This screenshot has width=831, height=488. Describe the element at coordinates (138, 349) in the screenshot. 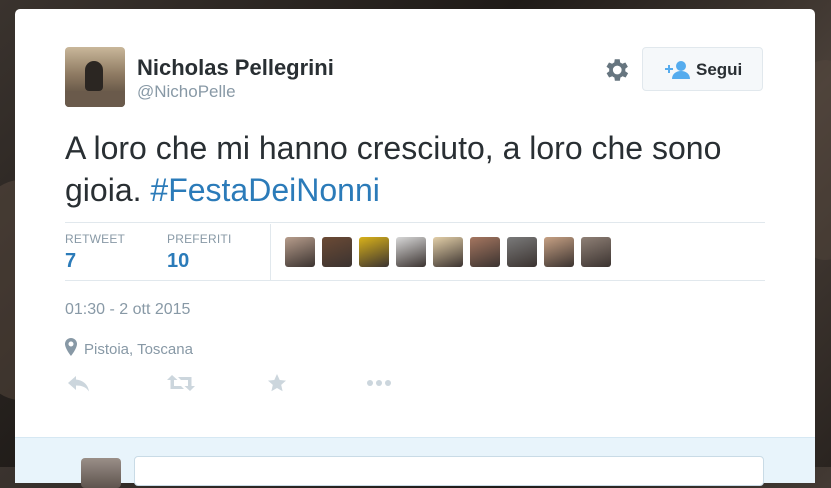

I see `location-link: Pistoia, Toscana` at that location.